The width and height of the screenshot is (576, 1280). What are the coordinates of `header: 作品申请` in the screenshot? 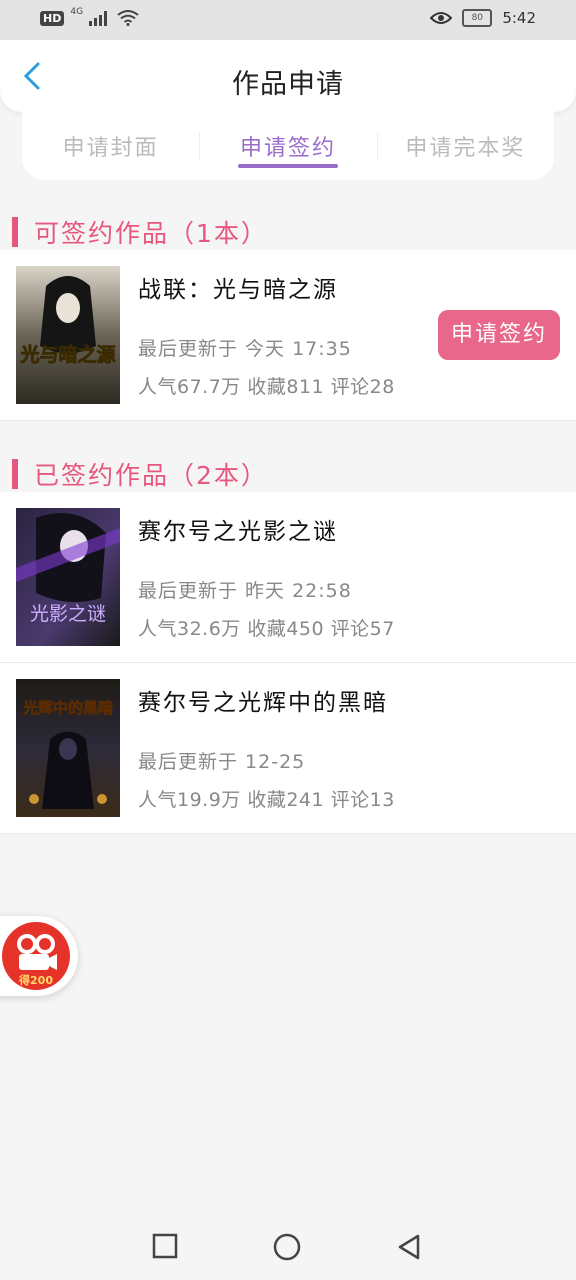 It's located at (288, 76).